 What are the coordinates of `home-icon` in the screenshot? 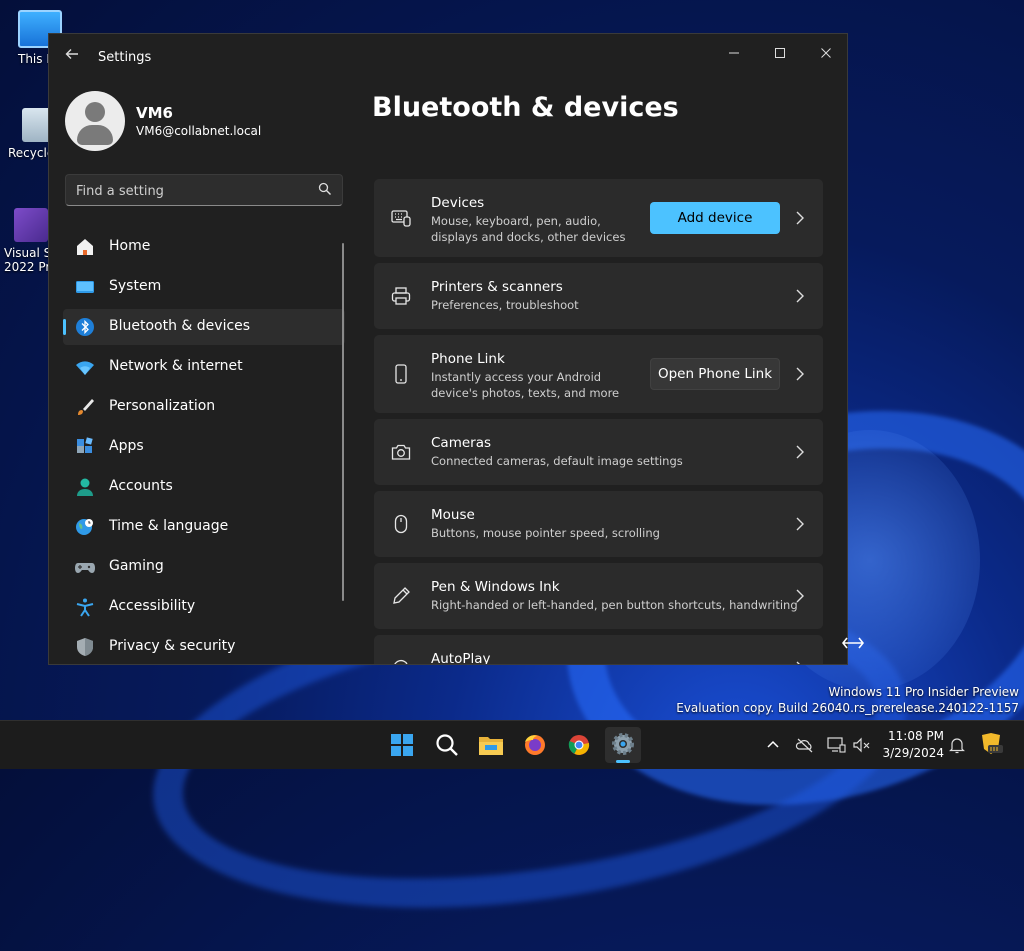 It's located at (85, 247).